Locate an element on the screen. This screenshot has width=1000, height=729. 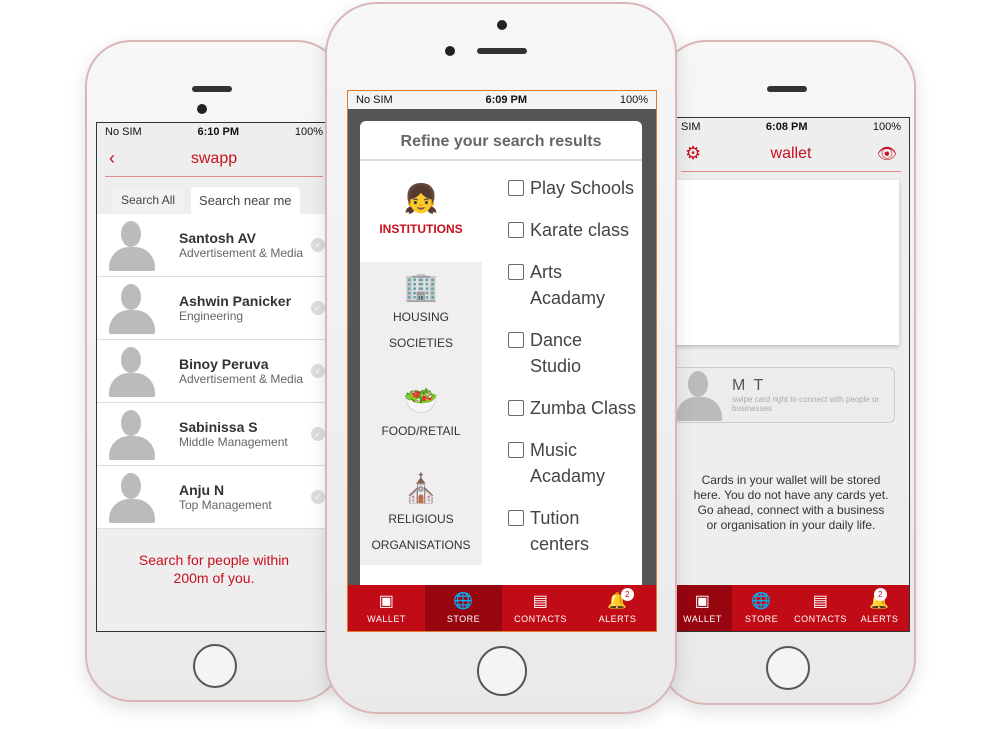
category-religious: ⛪ RELIGIOUS ORGANISATIONS is located at coordinates (421, 514).